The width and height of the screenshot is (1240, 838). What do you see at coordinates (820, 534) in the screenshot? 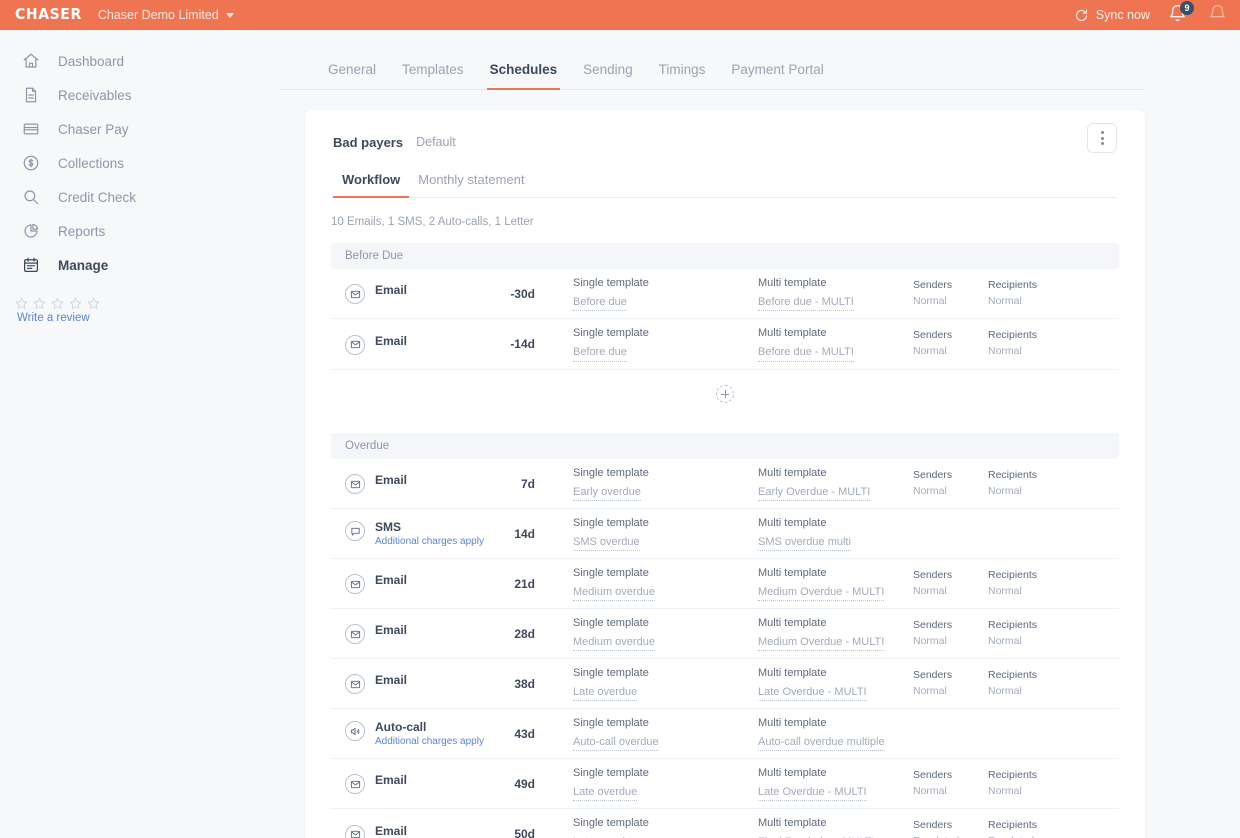
I see `multi-template-cell: Multi template SMS overdue multi` at bounding box center [820, 534].